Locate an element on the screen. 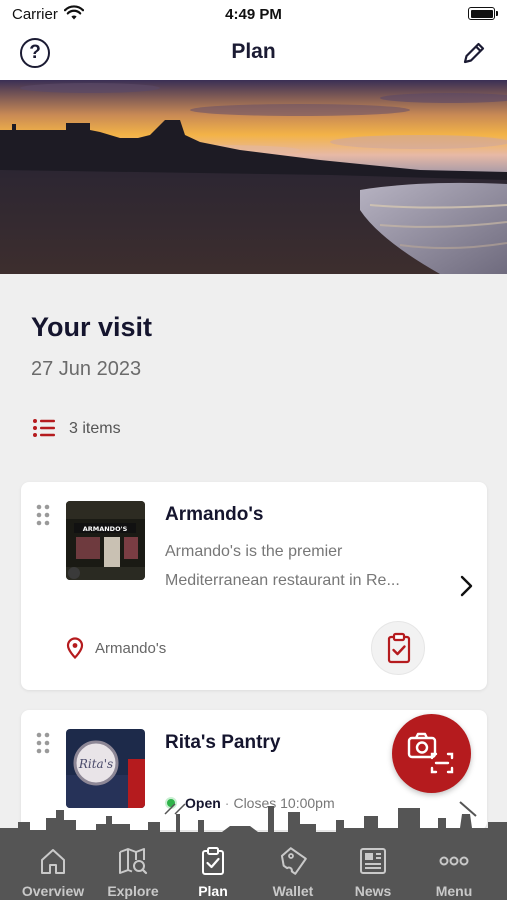 This screenshot has height=900, width=507. tab-bar: Overview Explore Plan Wallet News Menu is located at coordinates (253, 869).